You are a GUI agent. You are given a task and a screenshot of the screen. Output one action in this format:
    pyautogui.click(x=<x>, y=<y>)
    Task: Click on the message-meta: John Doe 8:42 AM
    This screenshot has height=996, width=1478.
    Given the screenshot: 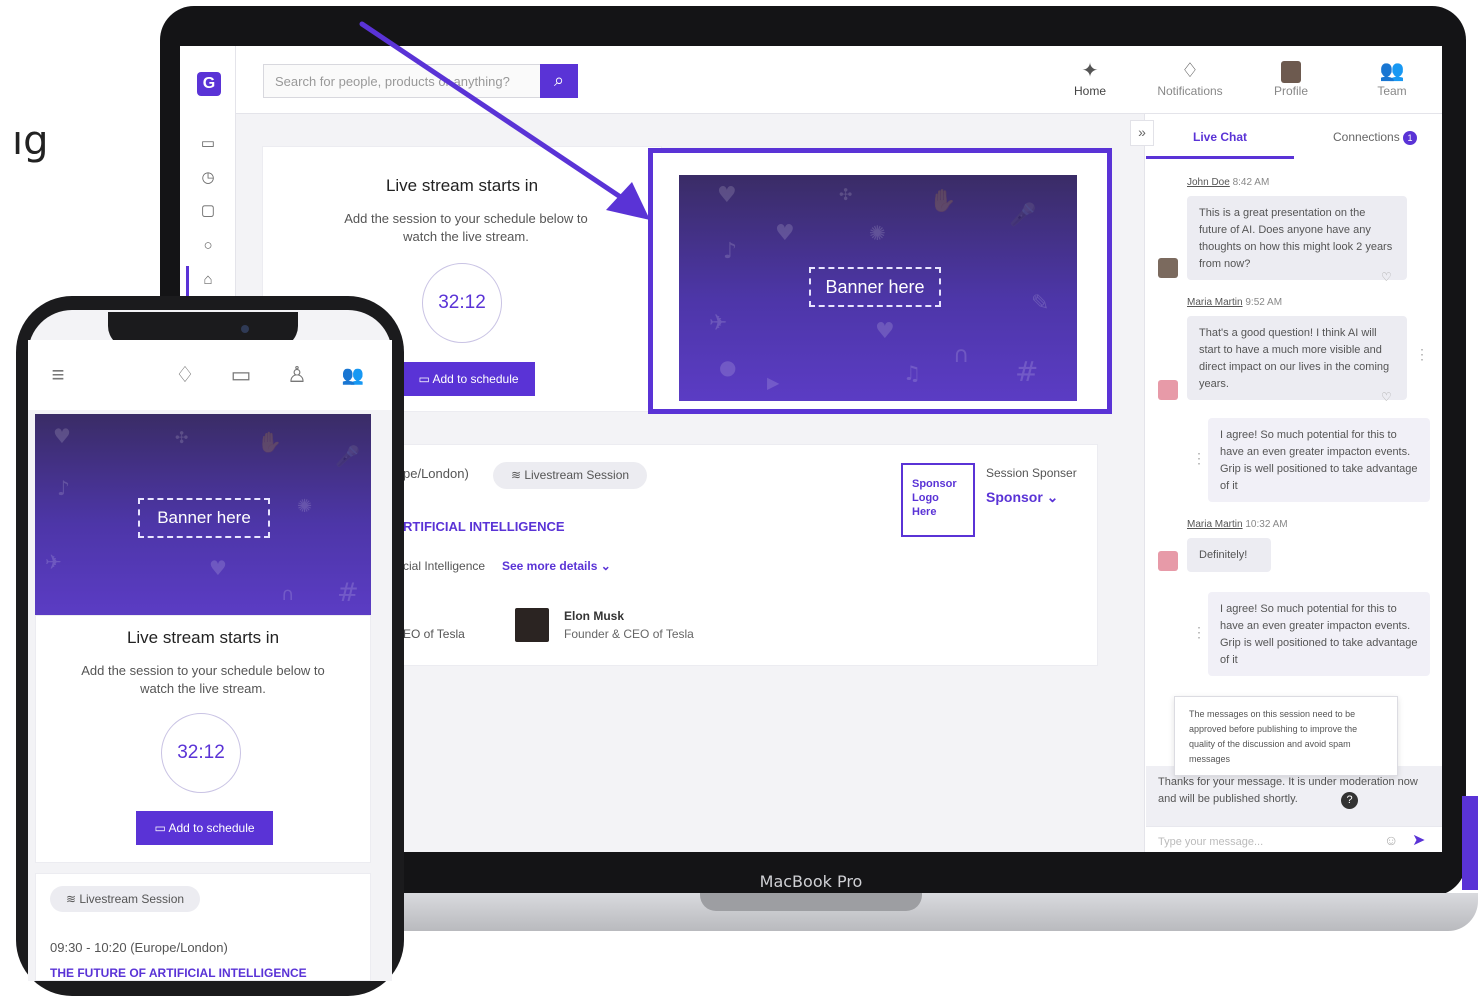 What is the action you would take?
    pyautogui.click(x=1228, y=182)
    